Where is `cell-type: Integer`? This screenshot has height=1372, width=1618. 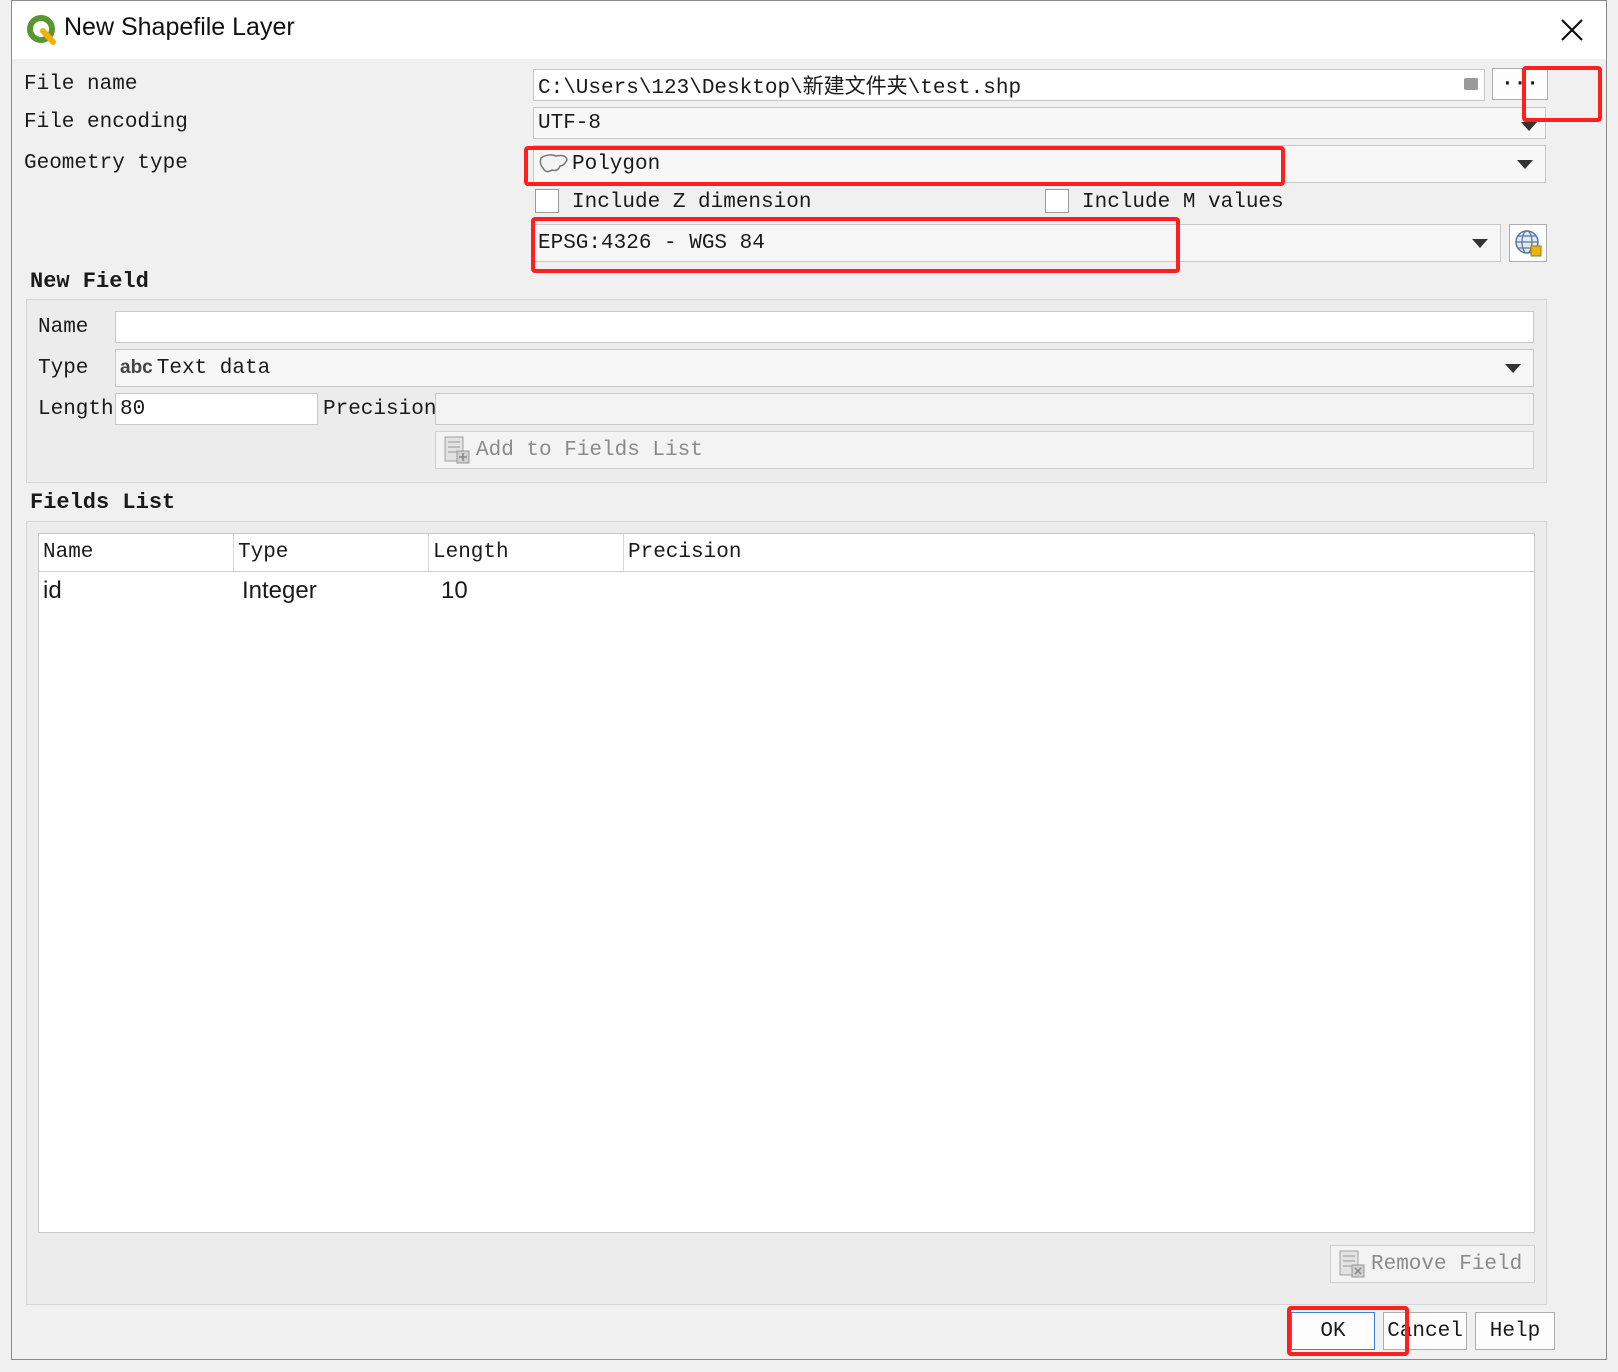 cell-type: Integer is located at coordinates (279, 590).